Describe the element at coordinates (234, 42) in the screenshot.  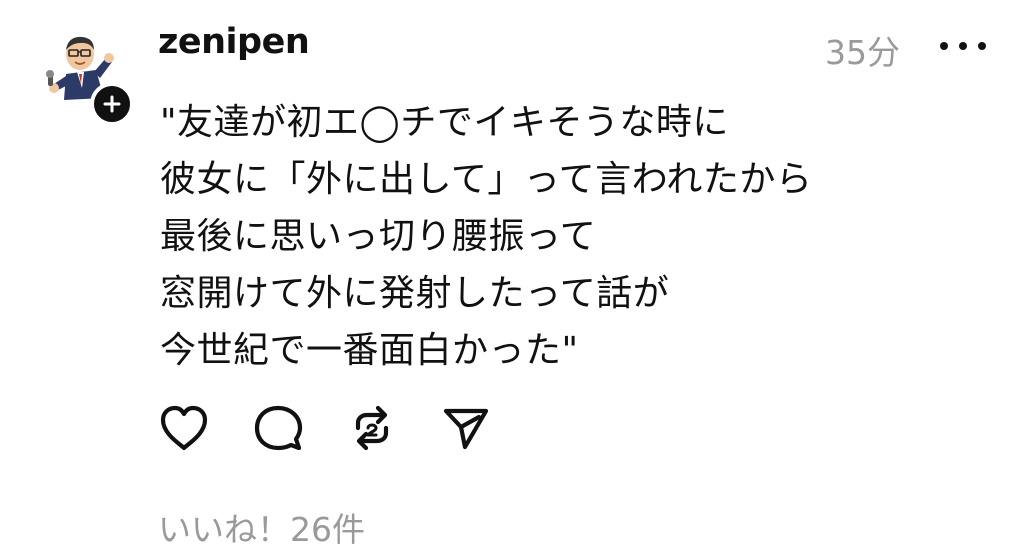
I see `username: zenipen` at that location.